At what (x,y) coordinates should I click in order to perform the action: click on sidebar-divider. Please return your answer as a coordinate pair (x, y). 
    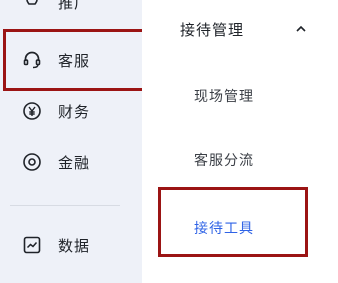
    Looking at the image, I should click on (65, 205).